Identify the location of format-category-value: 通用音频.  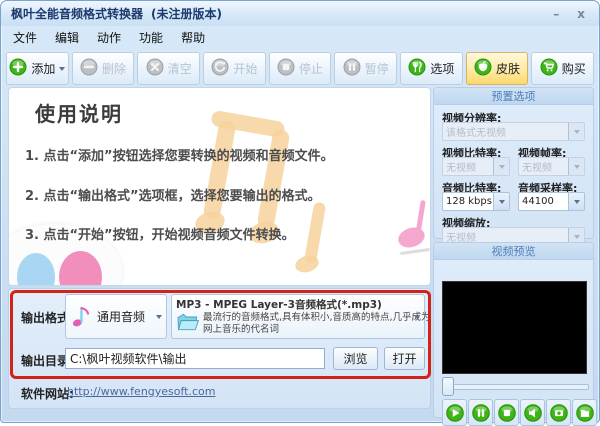
(121, 317).